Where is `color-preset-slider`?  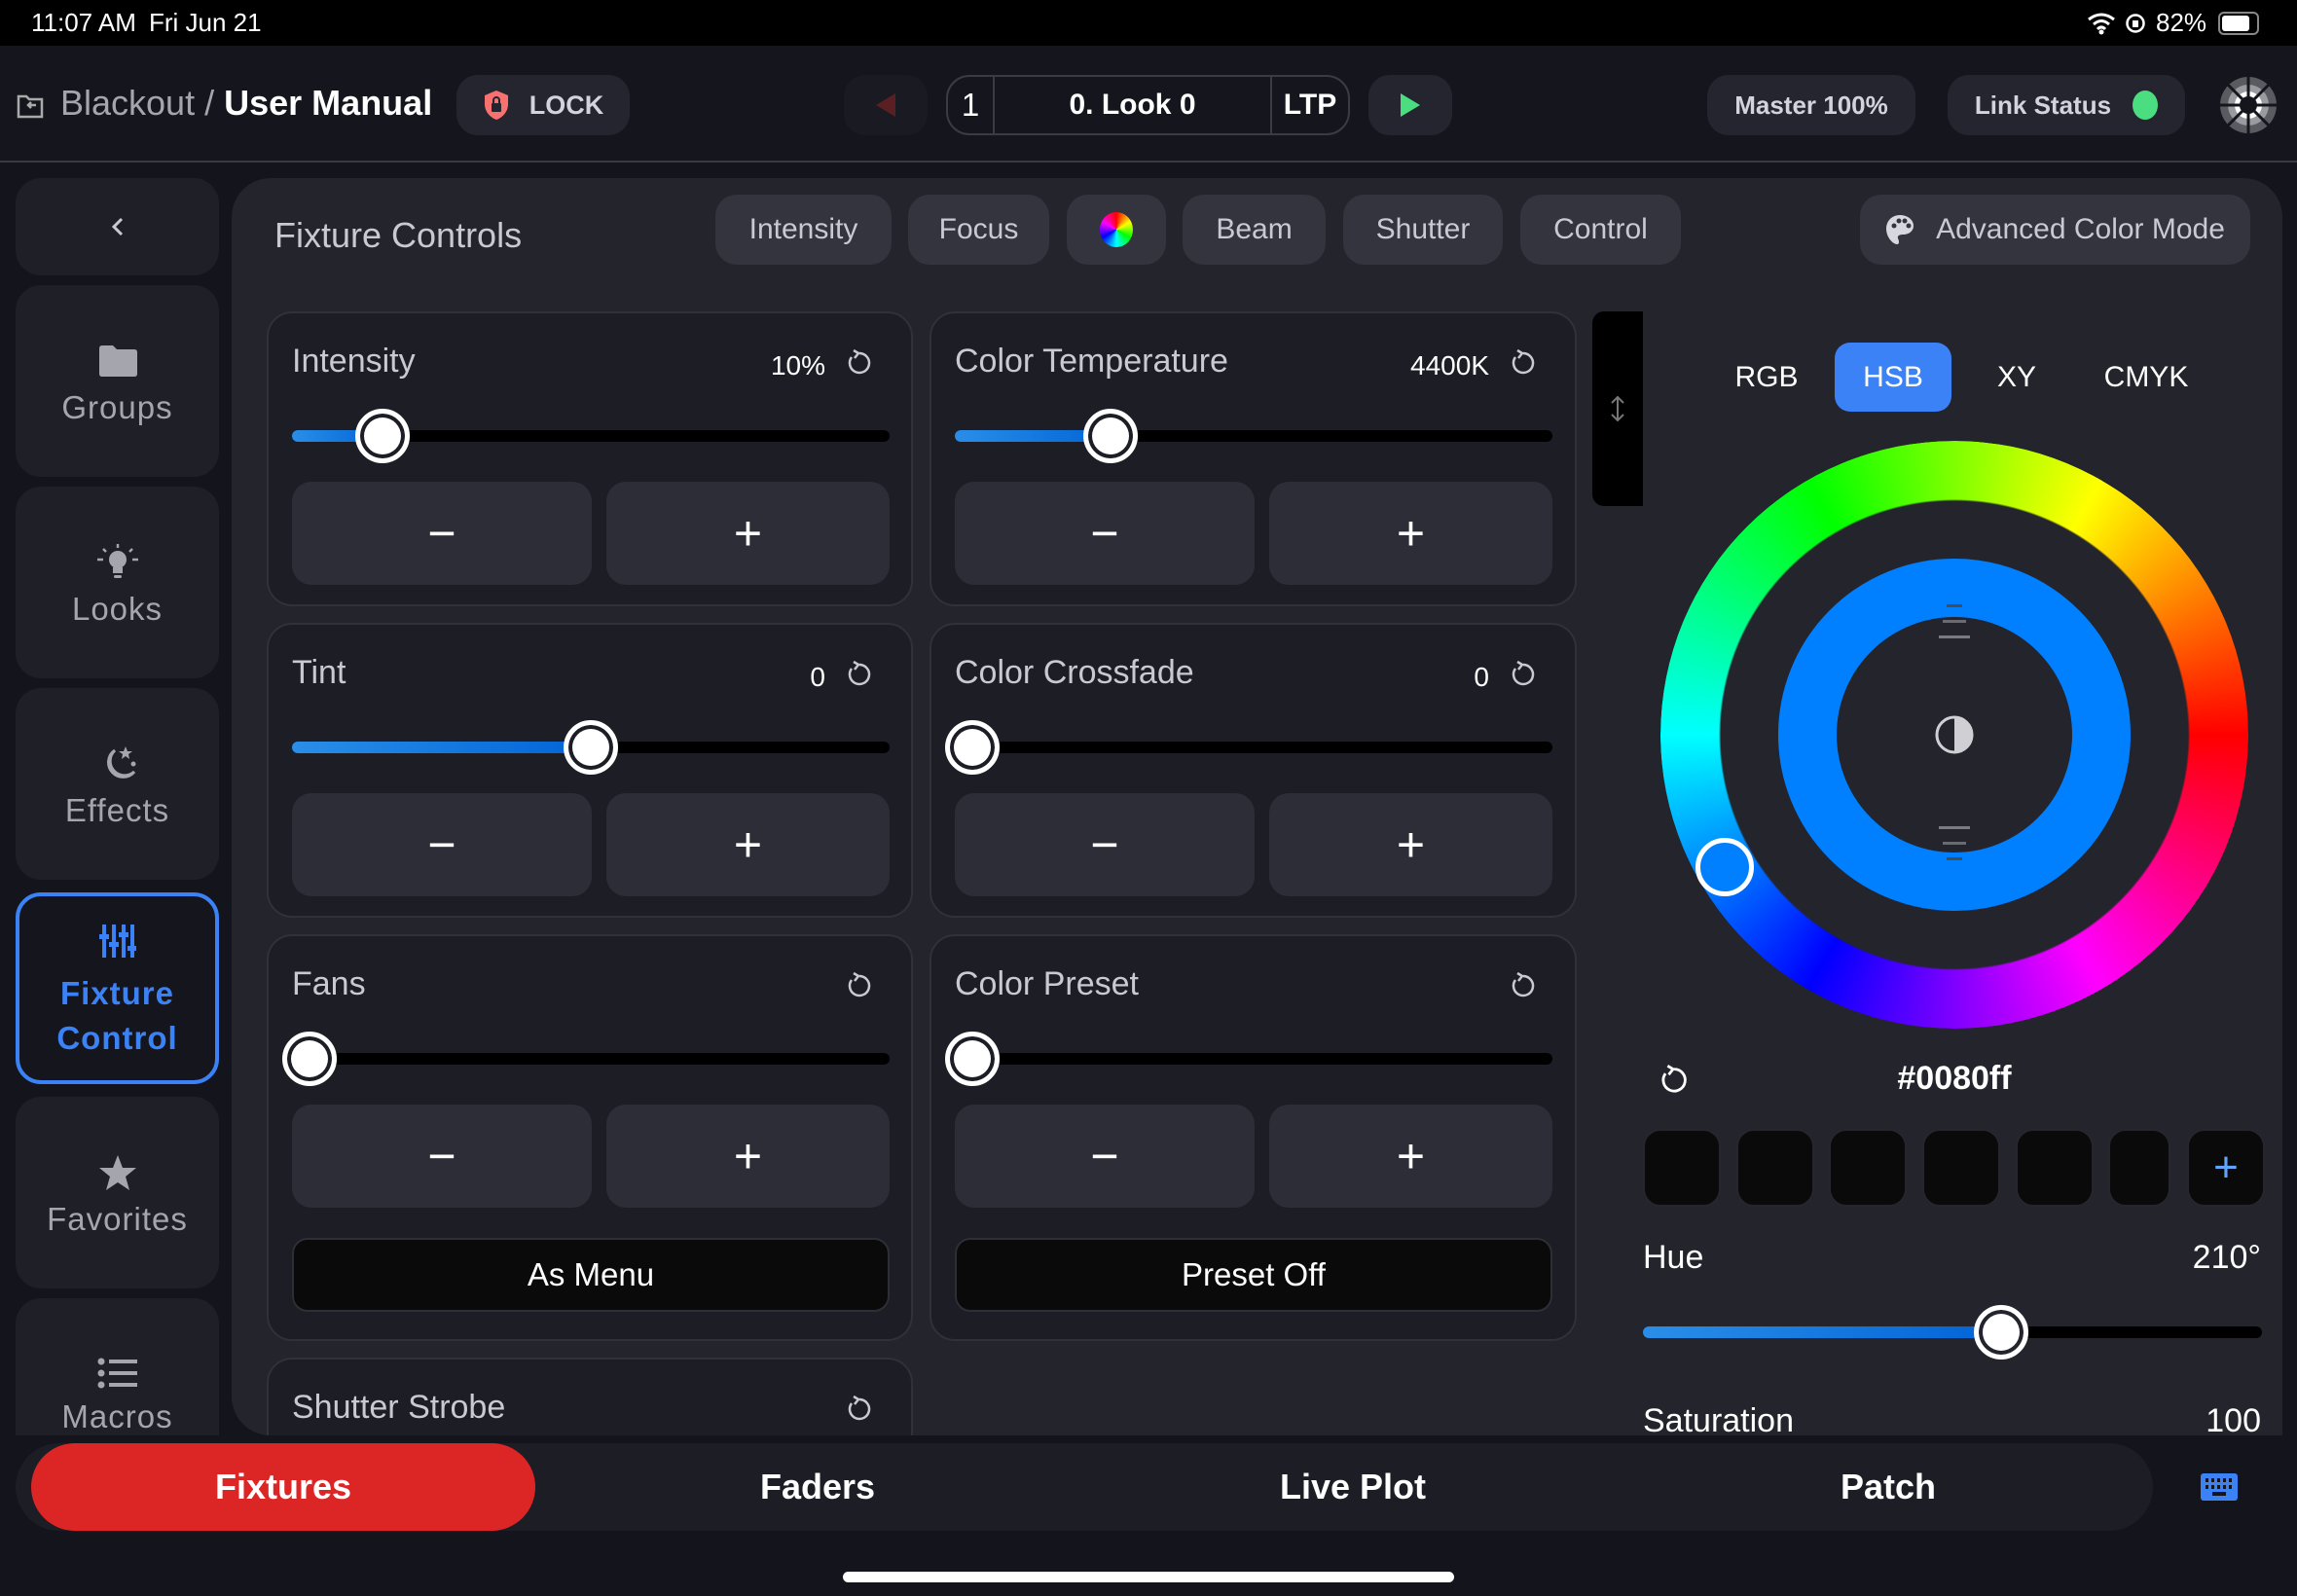
color-preset-slider is located at coordinates (1248, 1059).